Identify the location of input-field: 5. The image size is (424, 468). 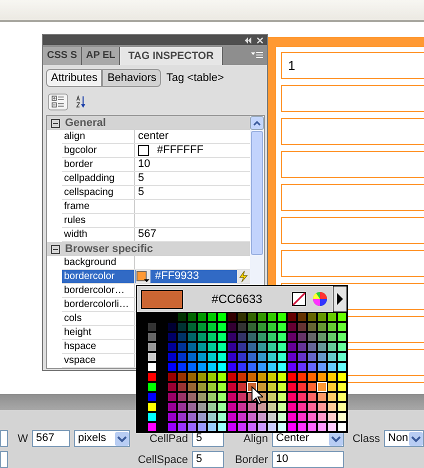
(208, 459).